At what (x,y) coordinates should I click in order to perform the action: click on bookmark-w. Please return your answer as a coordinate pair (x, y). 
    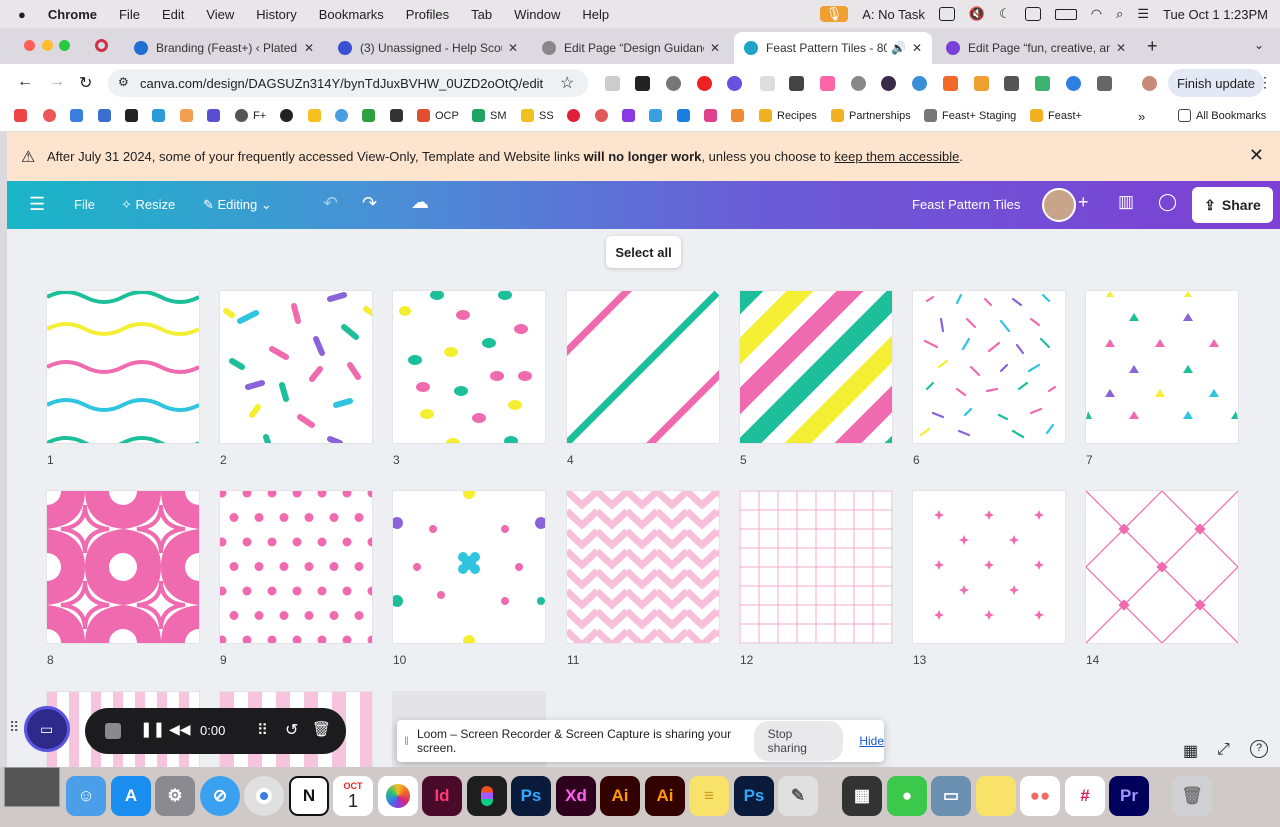
    Looking at the image, I should click on (158, 115).